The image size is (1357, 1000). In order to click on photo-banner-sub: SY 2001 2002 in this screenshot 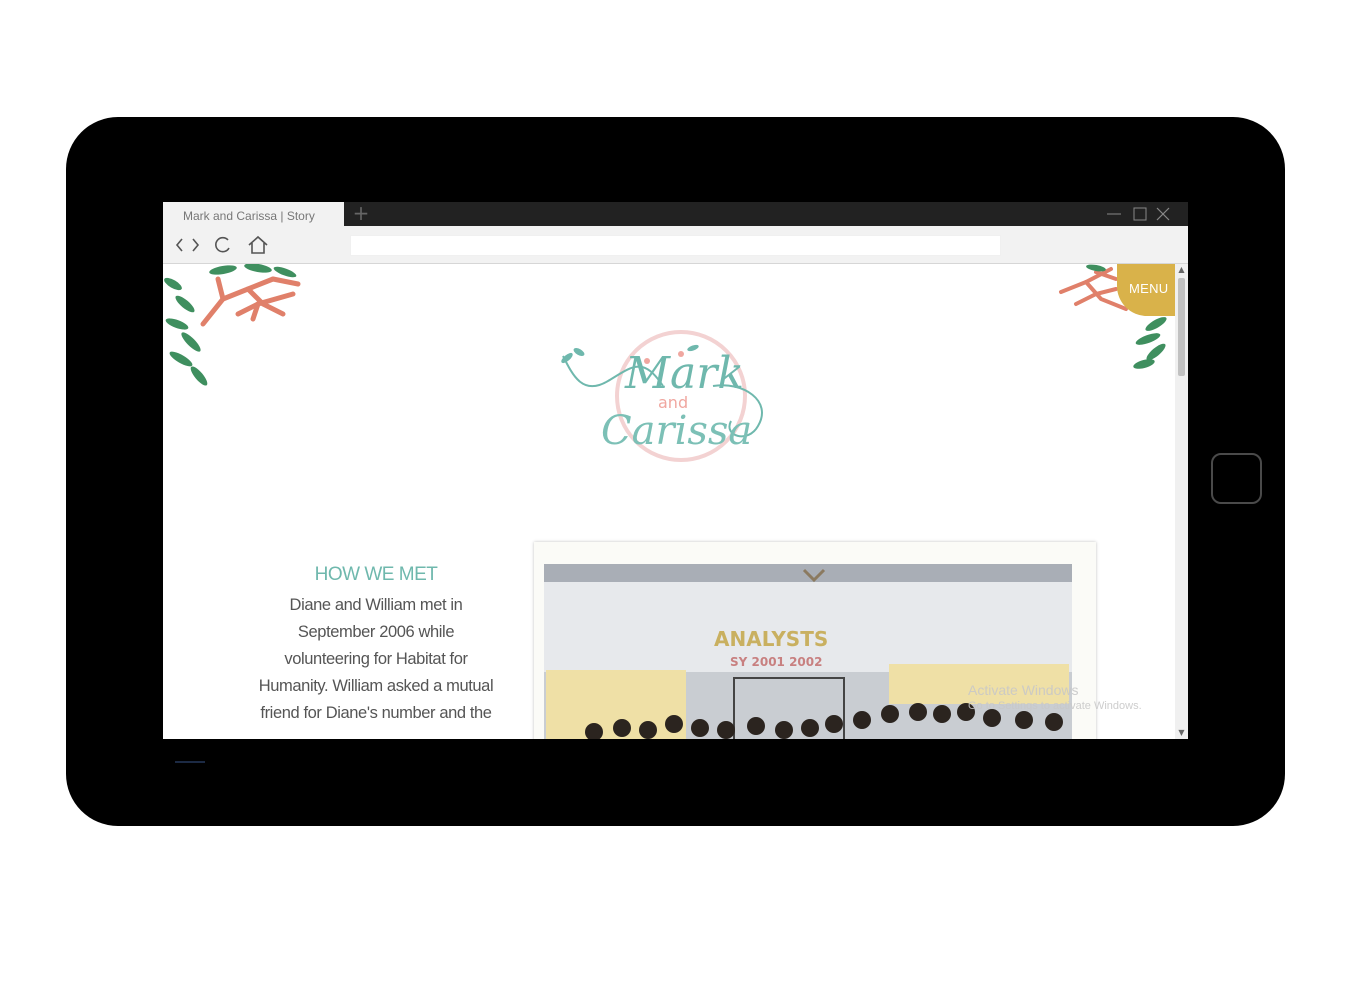, I will do `click(776, 662)`.